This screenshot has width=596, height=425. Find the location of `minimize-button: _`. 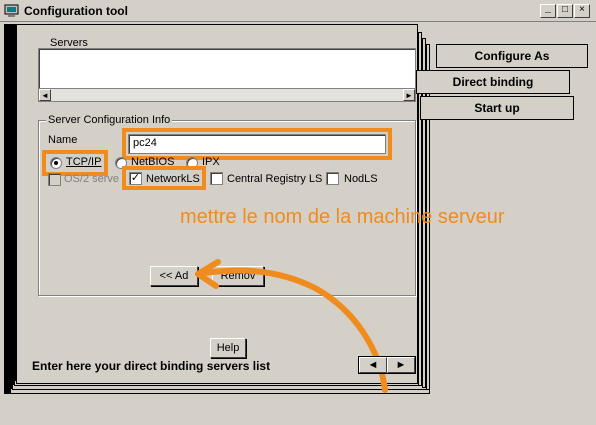

minimize-button: _ is located at coordinates (548, 11).